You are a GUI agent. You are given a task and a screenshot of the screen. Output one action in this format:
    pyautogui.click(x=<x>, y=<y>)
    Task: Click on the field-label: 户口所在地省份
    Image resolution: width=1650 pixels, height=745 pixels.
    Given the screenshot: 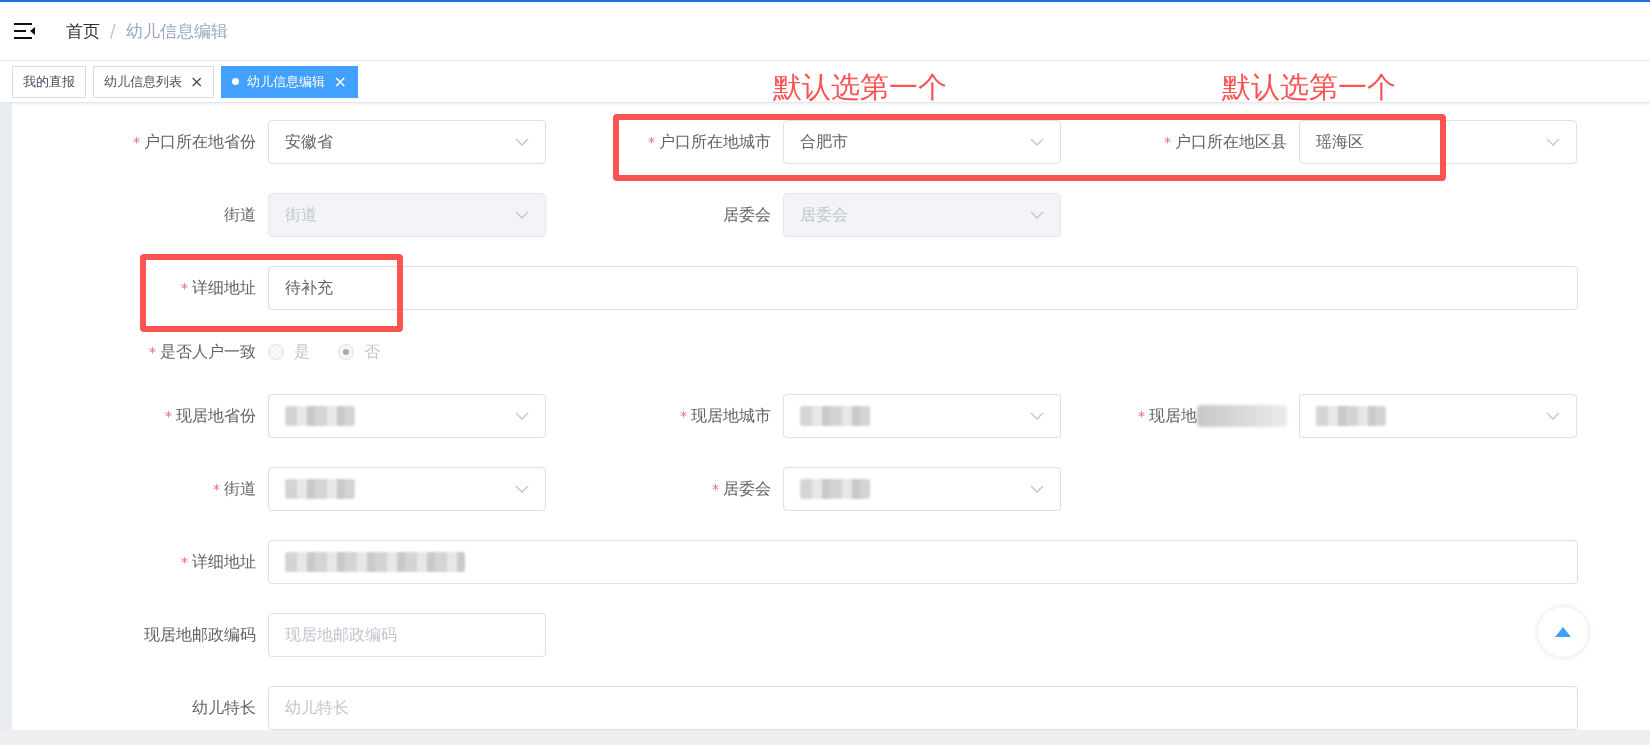 What is the action you would take?
    pyautogui.click(x=200, y=142)
    